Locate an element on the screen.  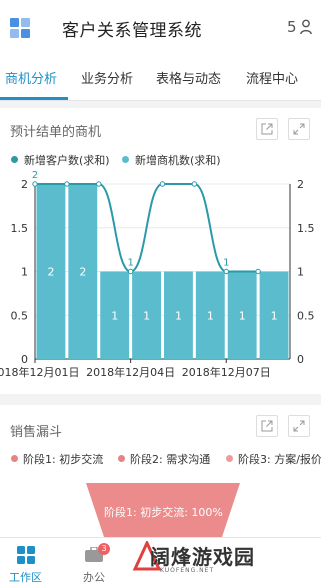
app-title: 客户关系管理系统 is located at coordinates (132, 31).